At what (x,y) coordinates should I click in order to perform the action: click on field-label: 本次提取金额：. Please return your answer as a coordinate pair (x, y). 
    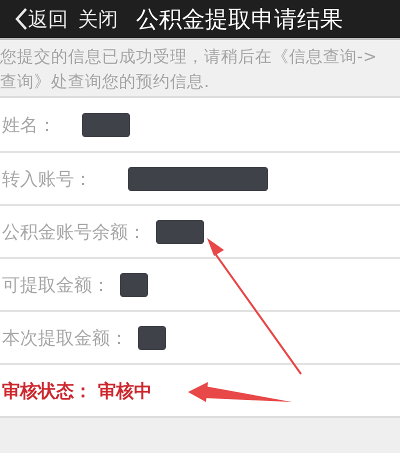
    Looking at the image, I should click on (65, 338).